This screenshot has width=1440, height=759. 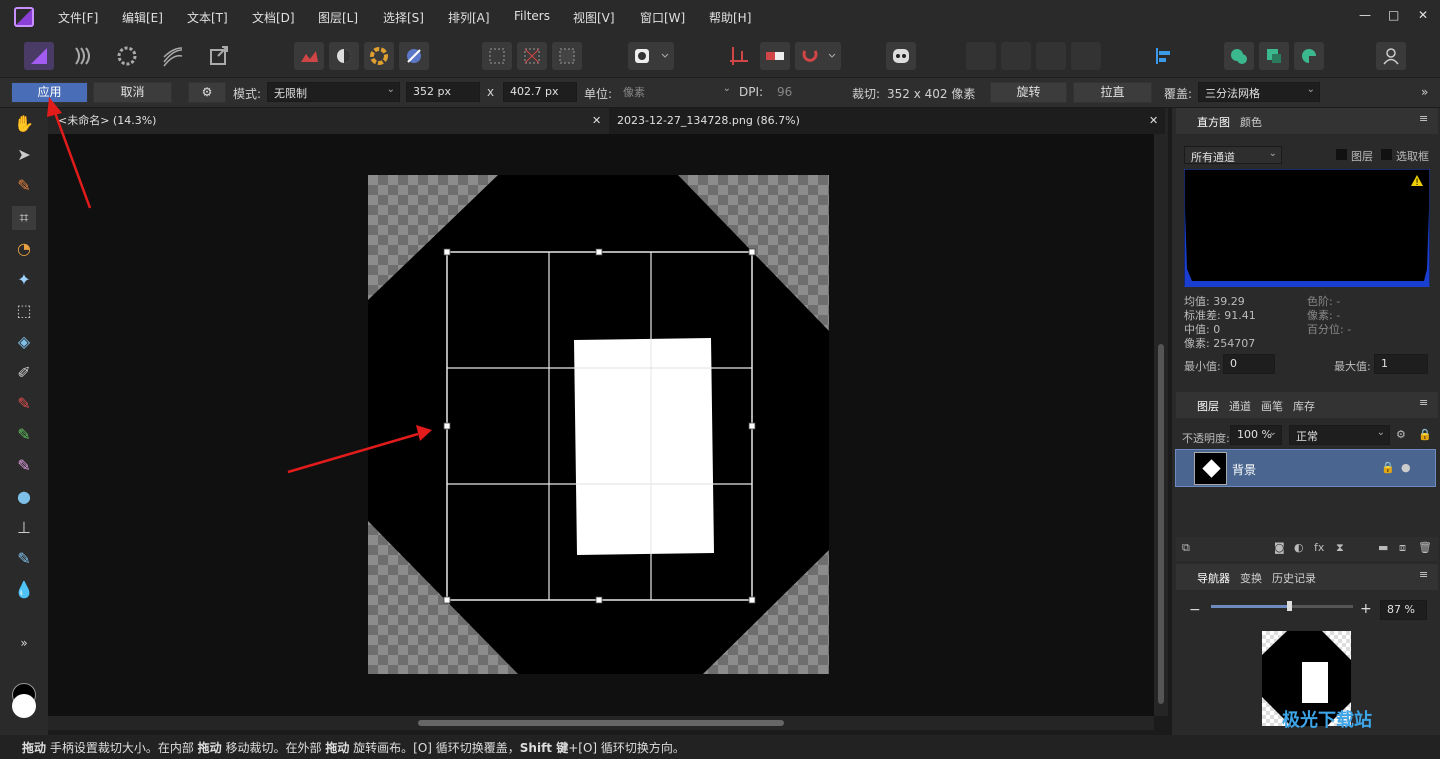 I want to click on auto-contrast-icon, so click(x=344, y=56).